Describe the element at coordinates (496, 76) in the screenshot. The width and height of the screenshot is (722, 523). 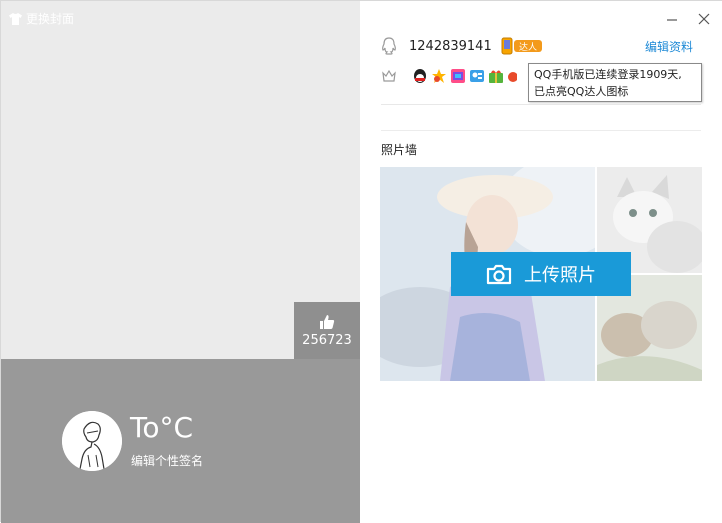
I see `gift-icon` at that location.